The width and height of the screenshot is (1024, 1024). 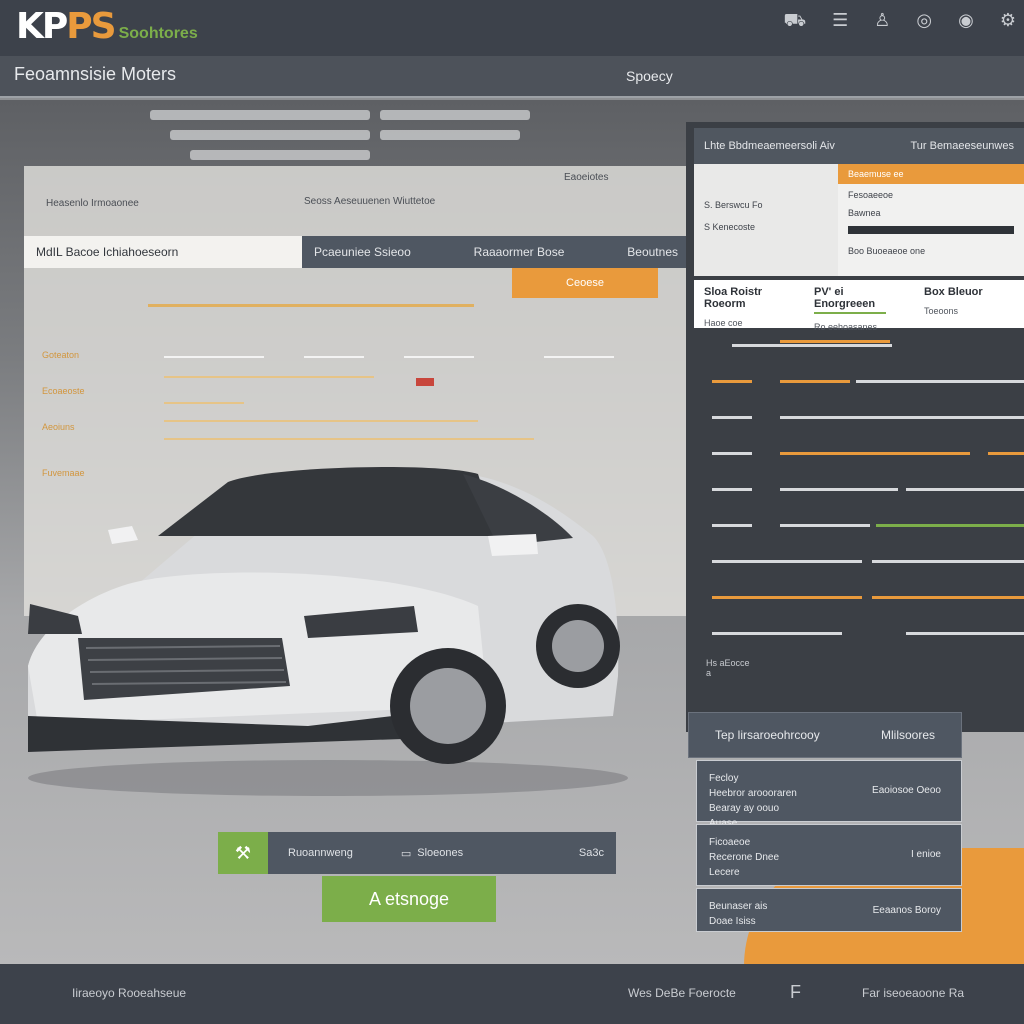 What do you see at coordinates (512, 28) in the screenshot?
I see `top-navigation-bar: K P PS Soohtores ⛟ ☰ ♙ ◎ ◉ ⚙` at bounding box center [512, 28].